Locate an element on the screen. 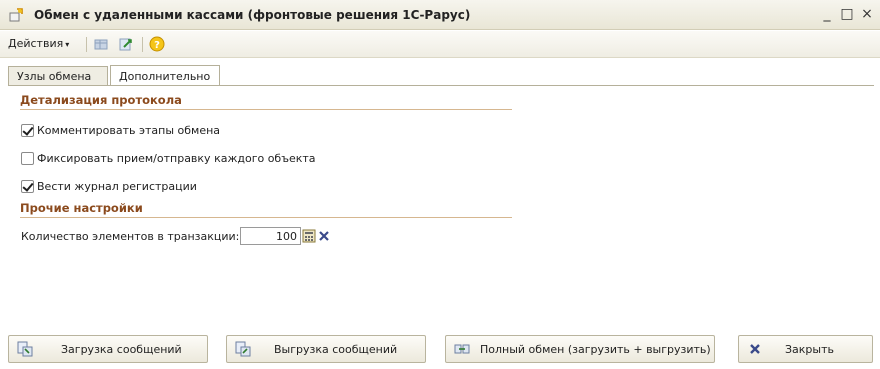 This screenshot has height=369, width=880. tab-label: Узлы обмена is located at coordinates (54, 76).